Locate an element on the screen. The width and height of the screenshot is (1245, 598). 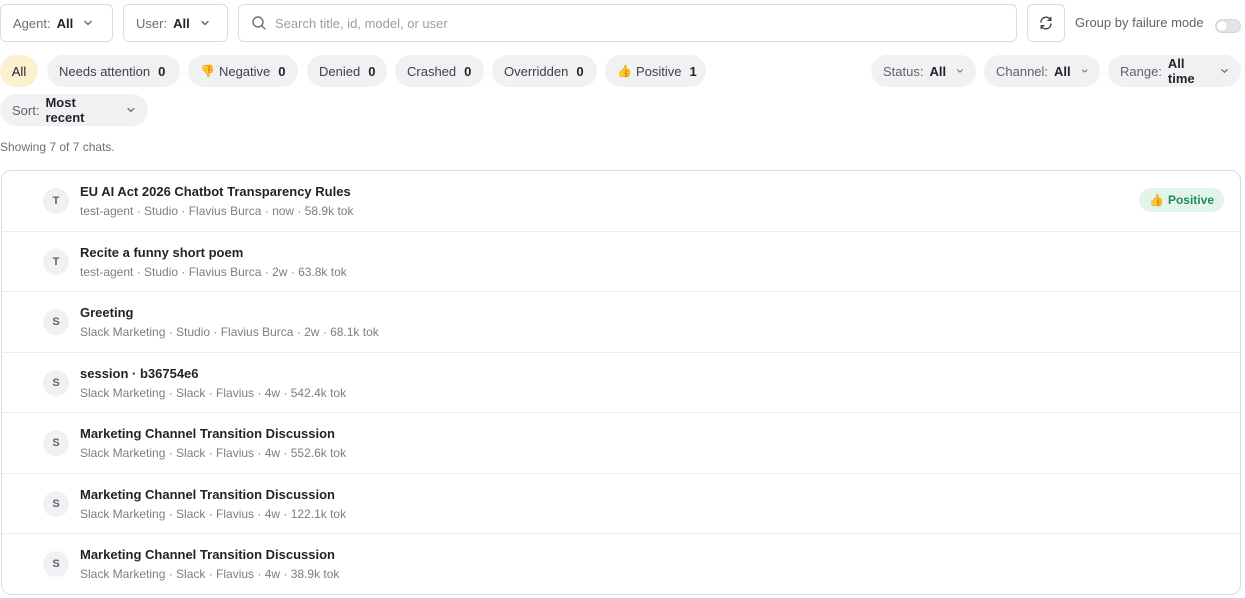
status-badge: 👍 Positive is located at coordinates (1181, 200).